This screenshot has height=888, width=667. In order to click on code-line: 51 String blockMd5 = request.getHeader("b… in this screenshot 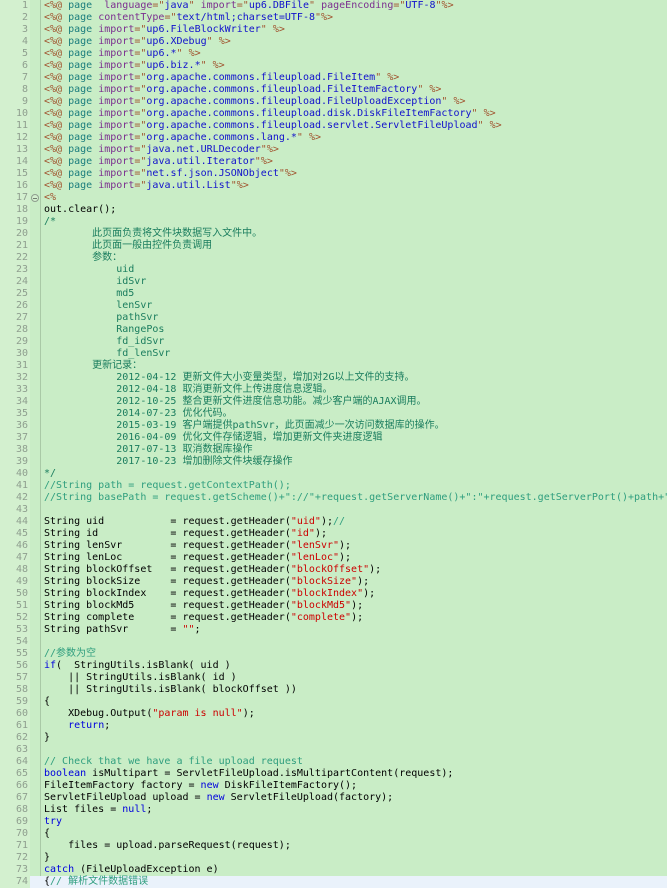, I will do `click(333, 606)`.